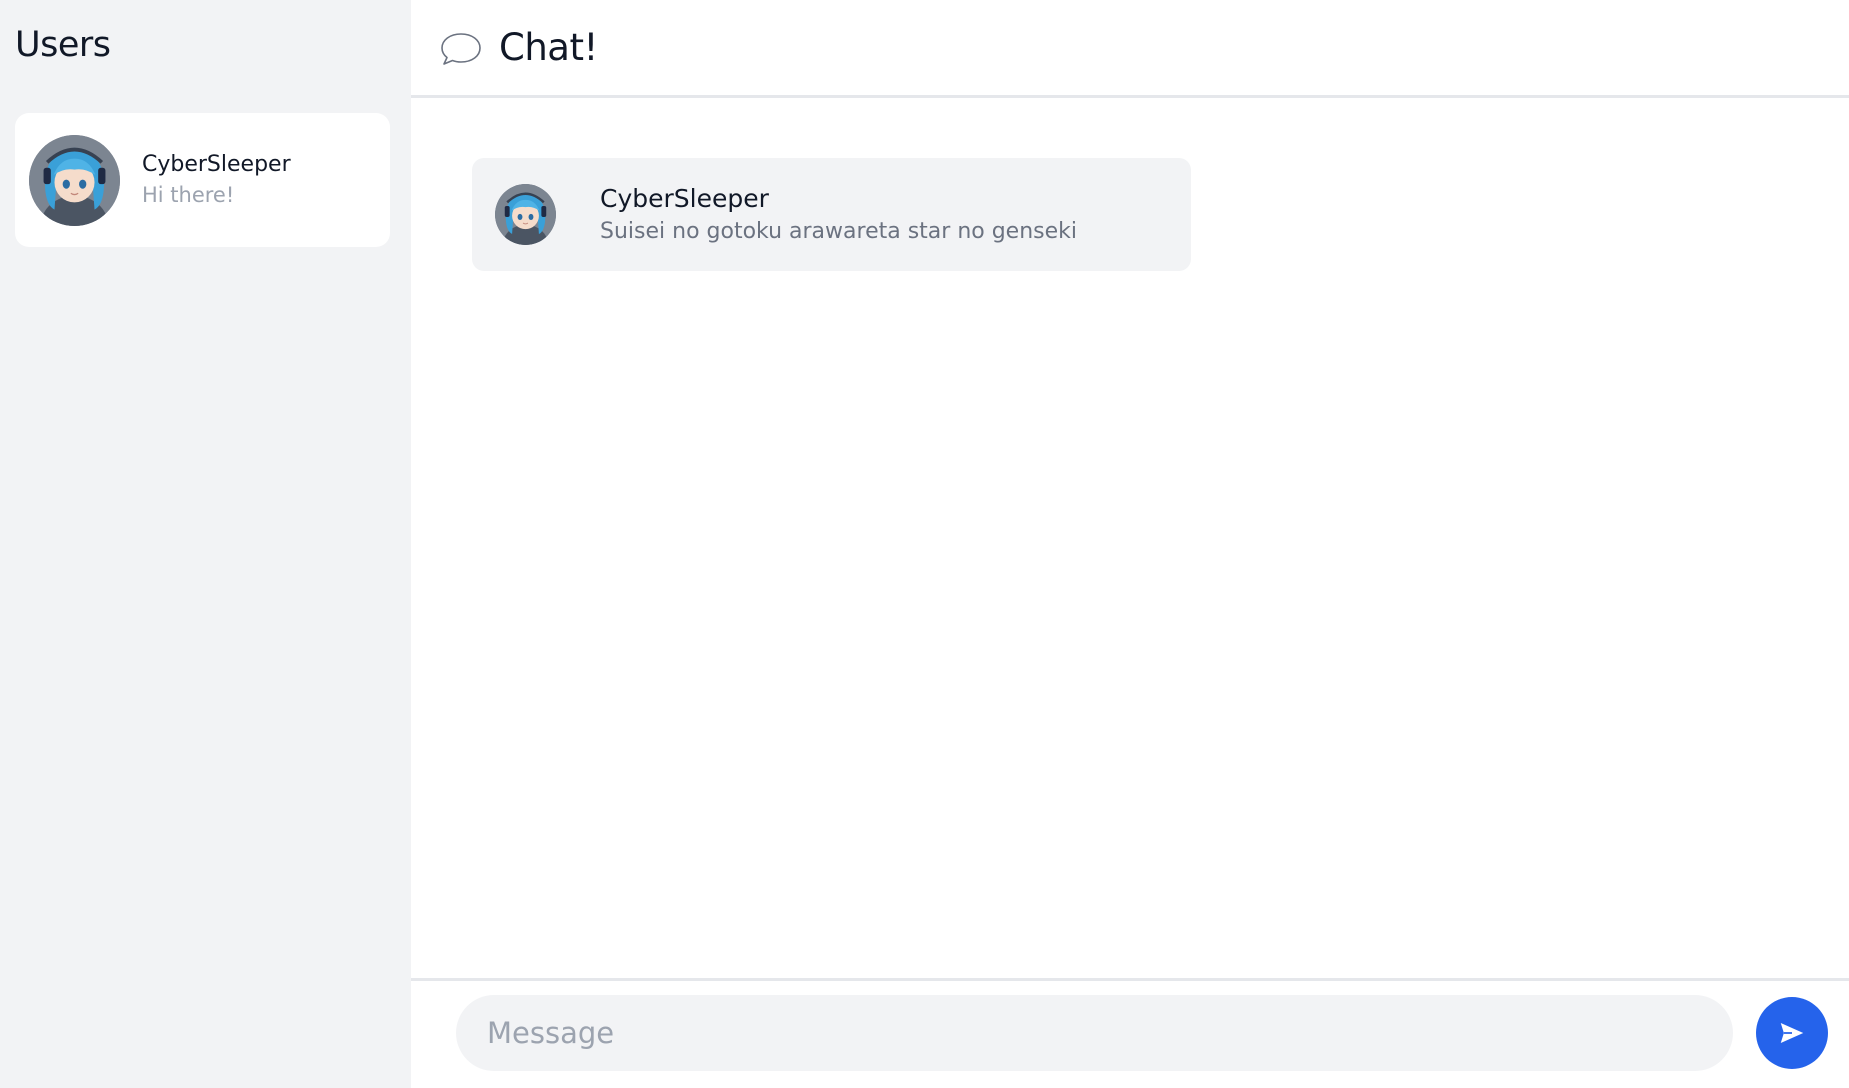 This screenshot has height=1088, width=1849. Describe the element at coordinates (1130, 49) in the screenshot. I see `chat-header: Chat!` at that location.